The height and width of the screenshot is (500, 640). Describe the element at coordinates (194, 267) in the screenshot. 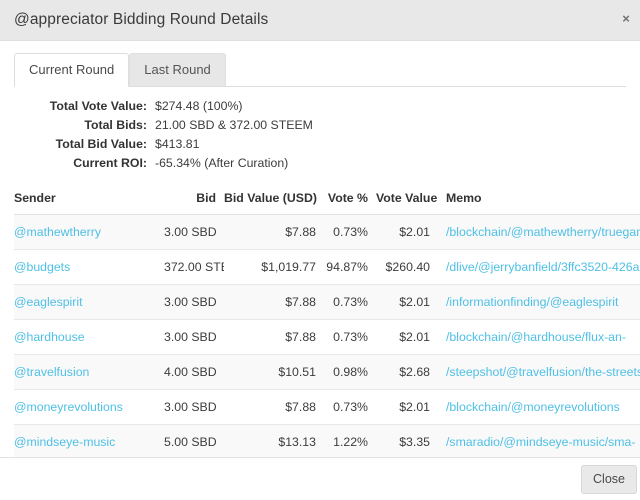

I see `cell-bid: 372.00 STEEM` at that location.